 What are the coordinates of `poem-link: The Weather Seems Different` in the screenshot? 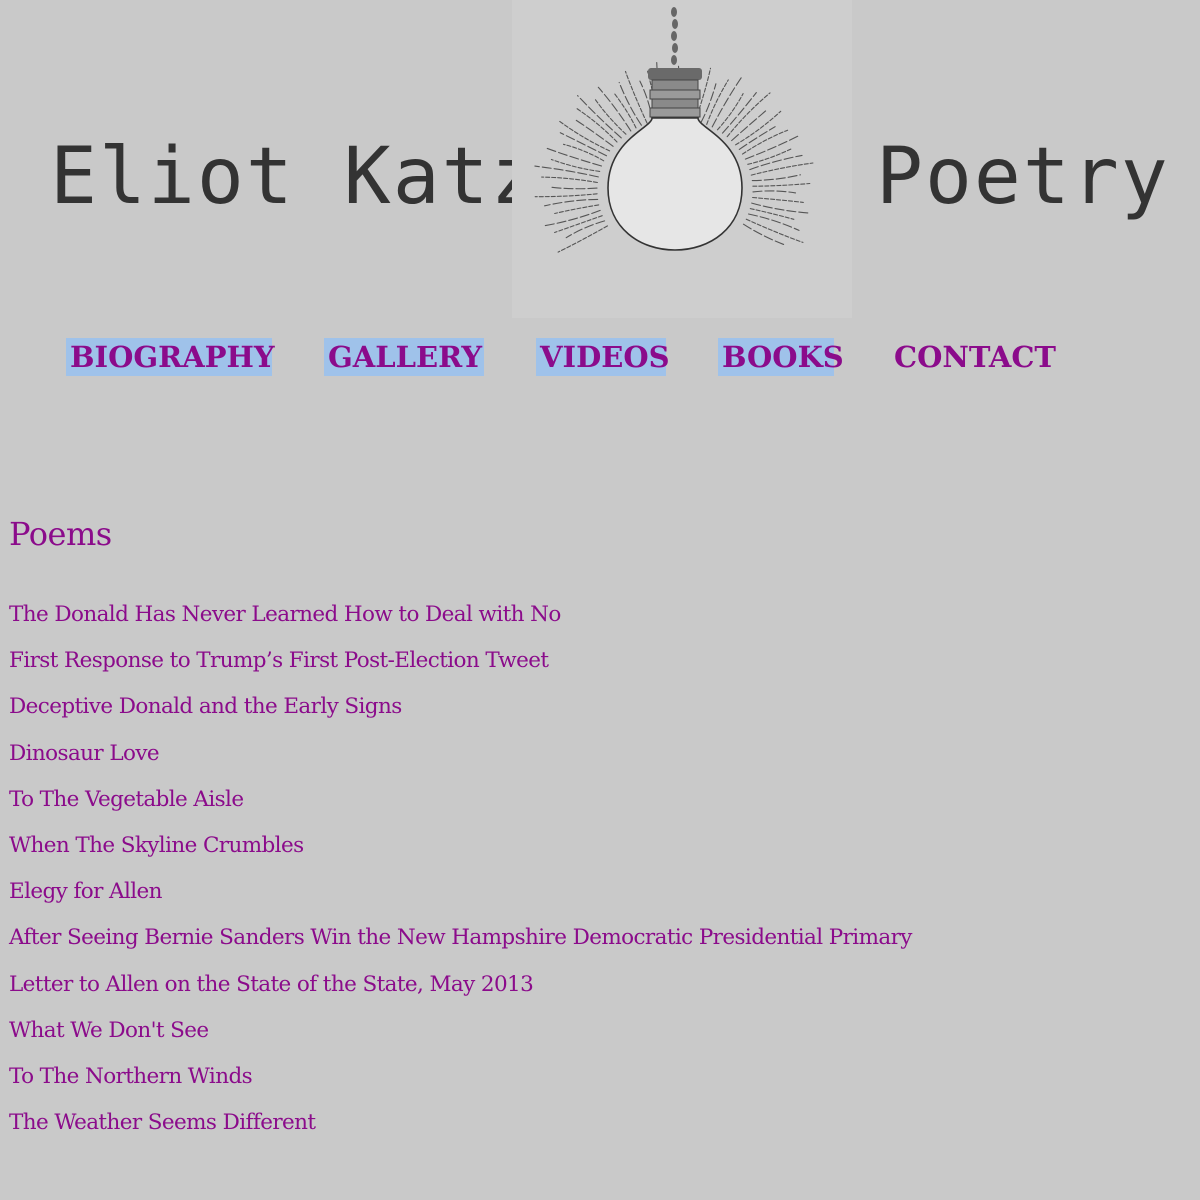 It's located at (460, 1129).